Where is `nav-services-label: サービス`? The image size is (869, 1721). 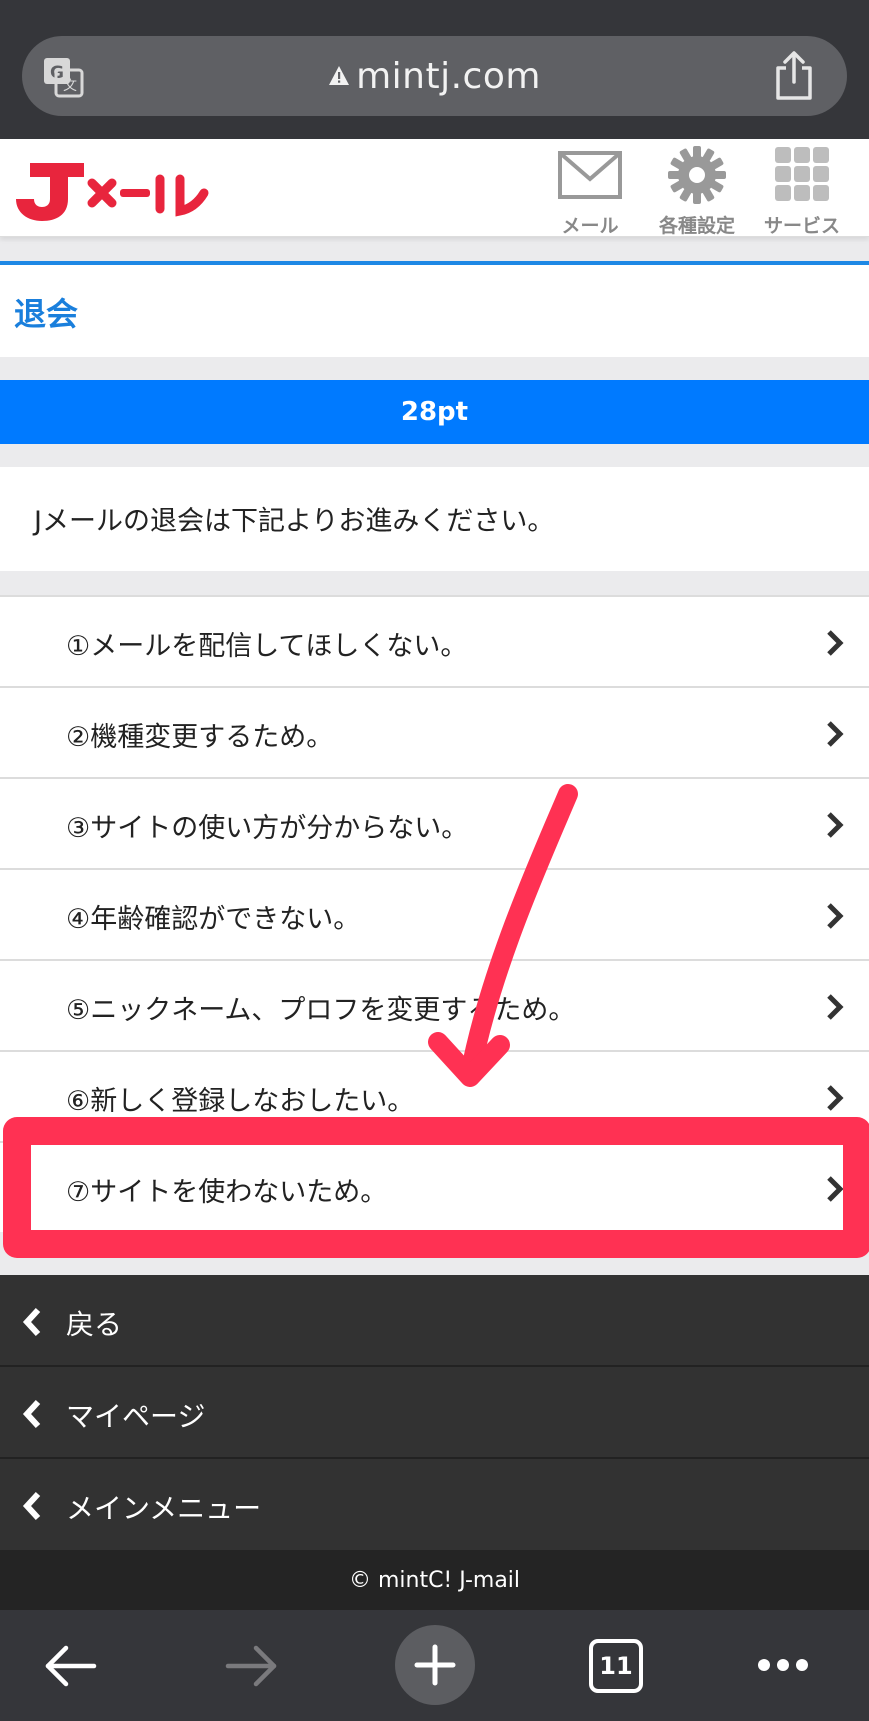 nav-services-label: サービス is located at coordinates (801, 226).